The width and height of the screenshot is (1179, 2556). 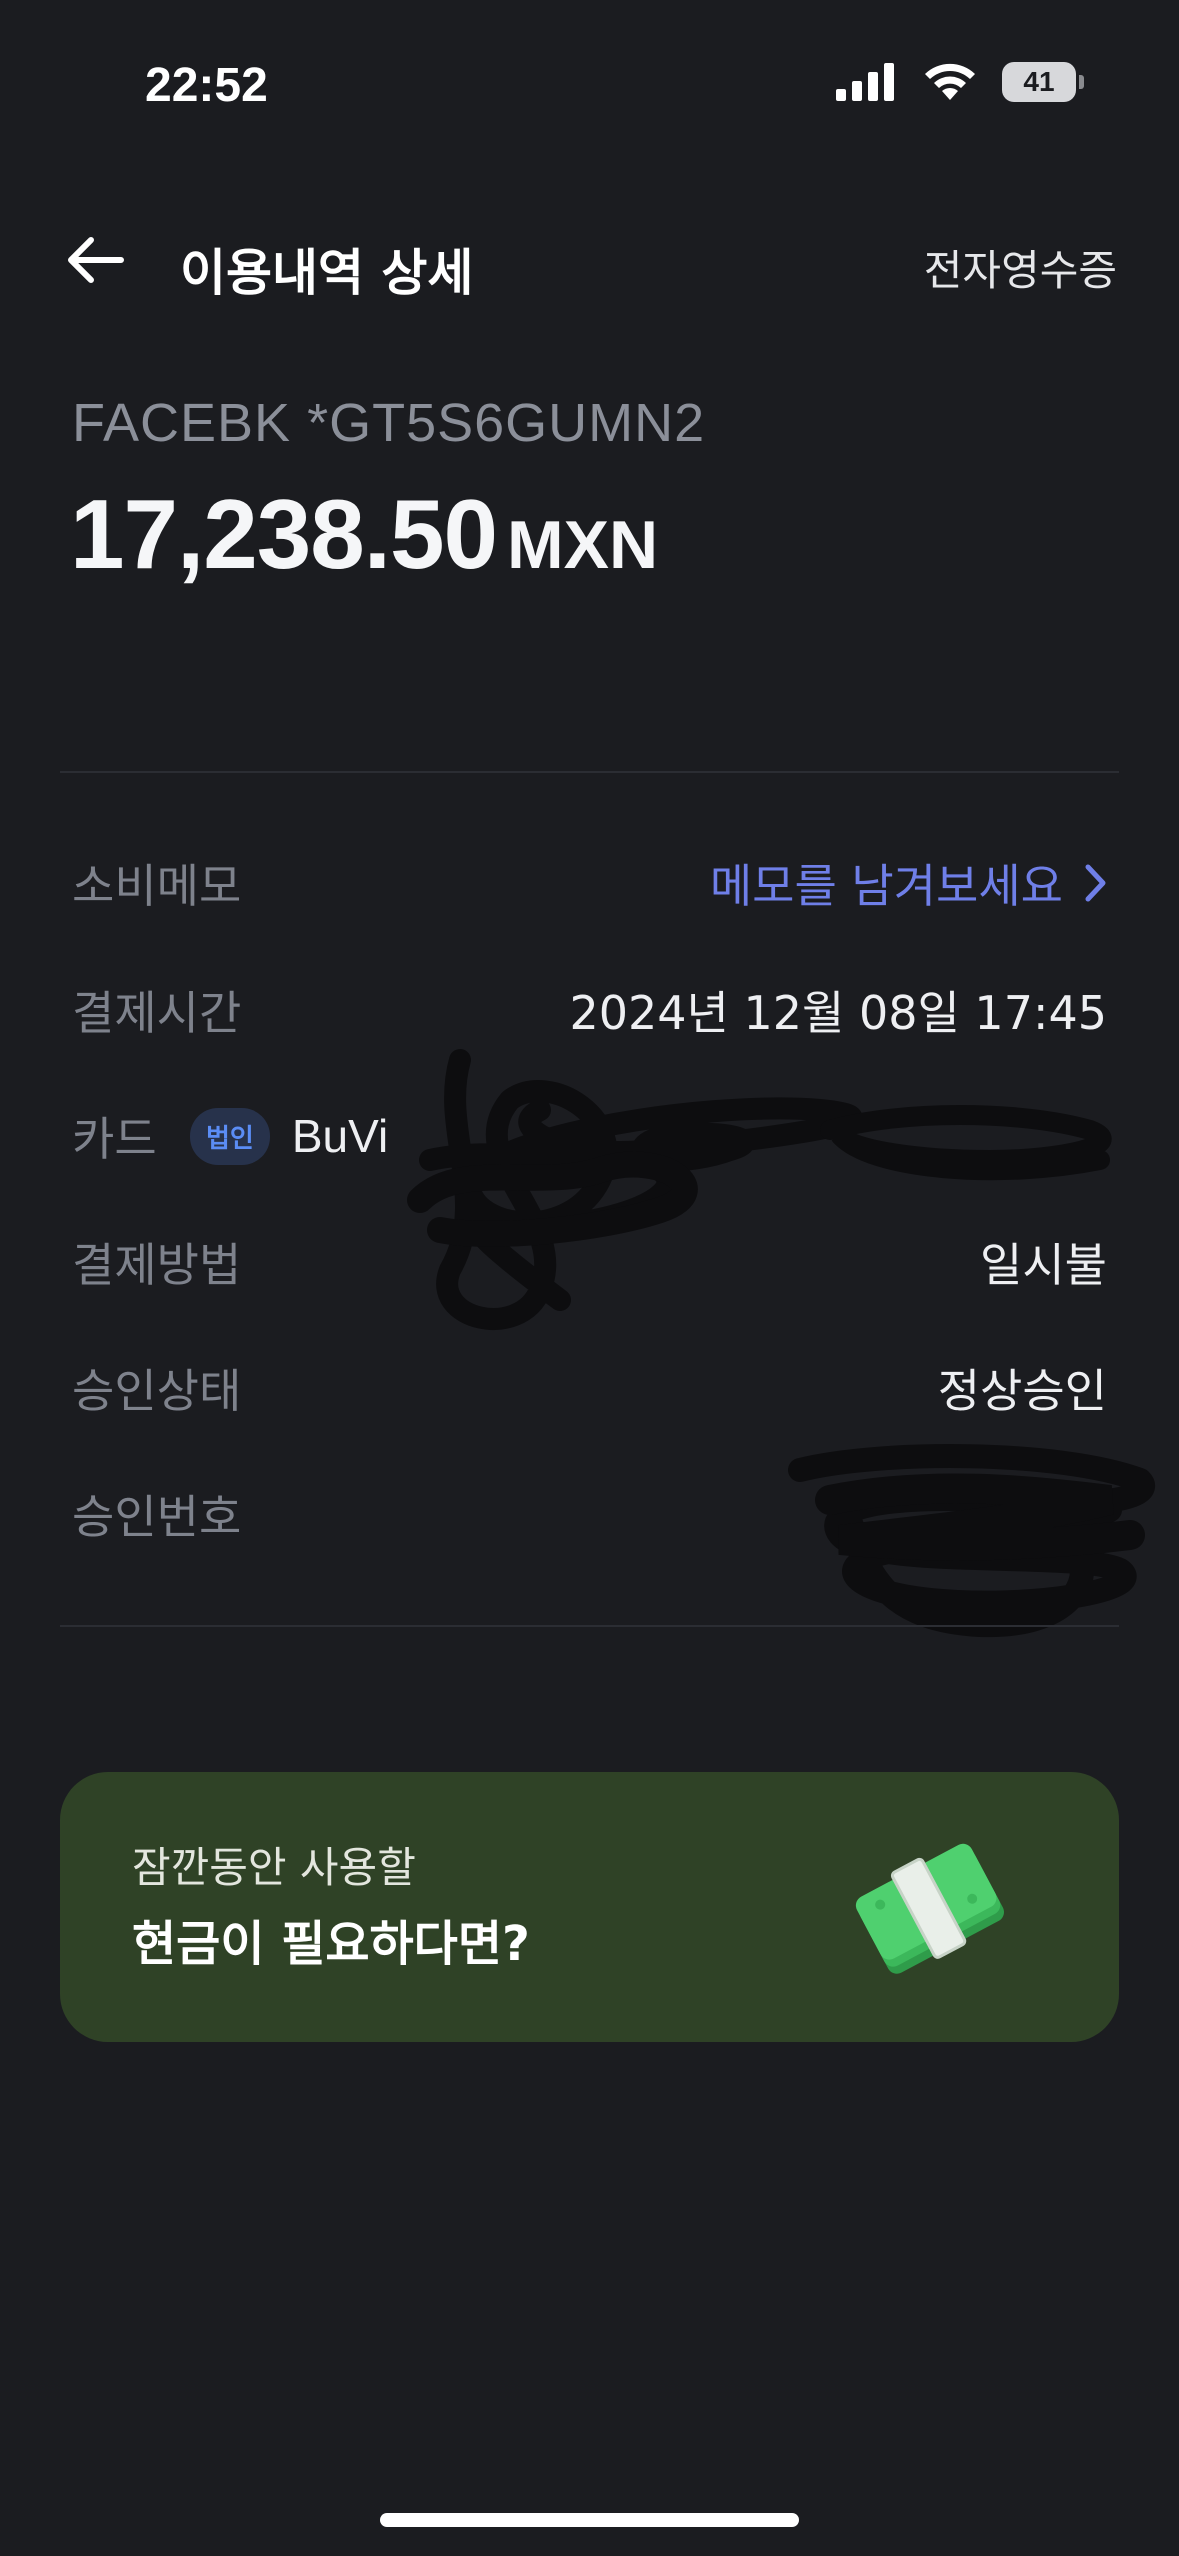 What do you see at coordinates (589, 260) in the screenshot?
I see `top-nav-bar: 이용내역 상세 전자영수증` at bounding box center [589, 260].